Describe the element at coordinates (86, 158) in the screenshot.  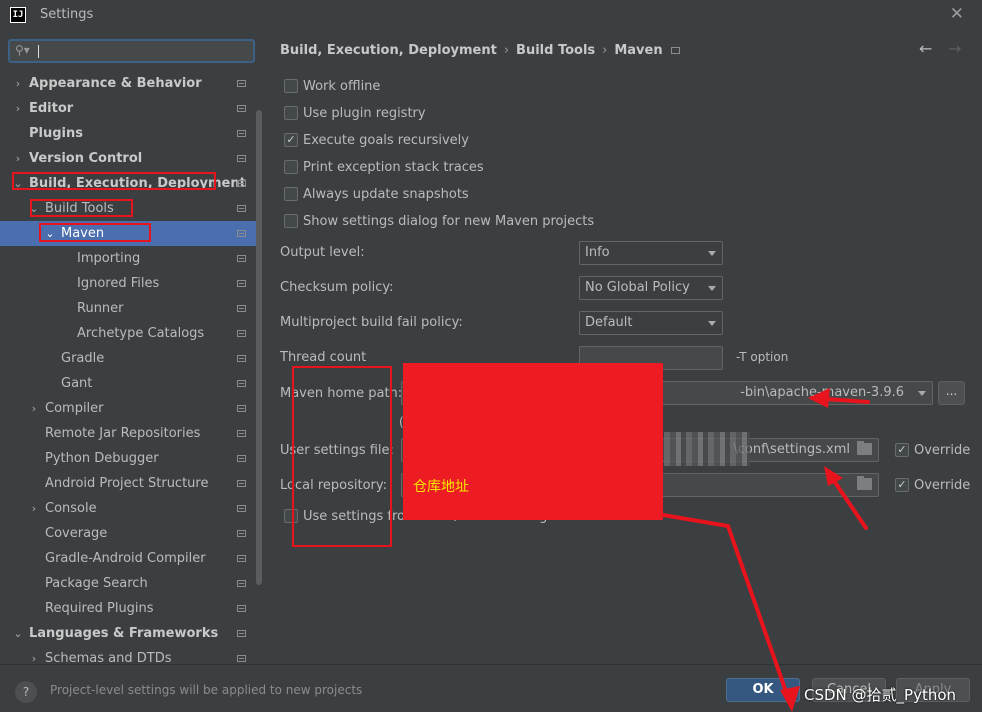
I see `sidebar-item-label: Version Control` at that location.